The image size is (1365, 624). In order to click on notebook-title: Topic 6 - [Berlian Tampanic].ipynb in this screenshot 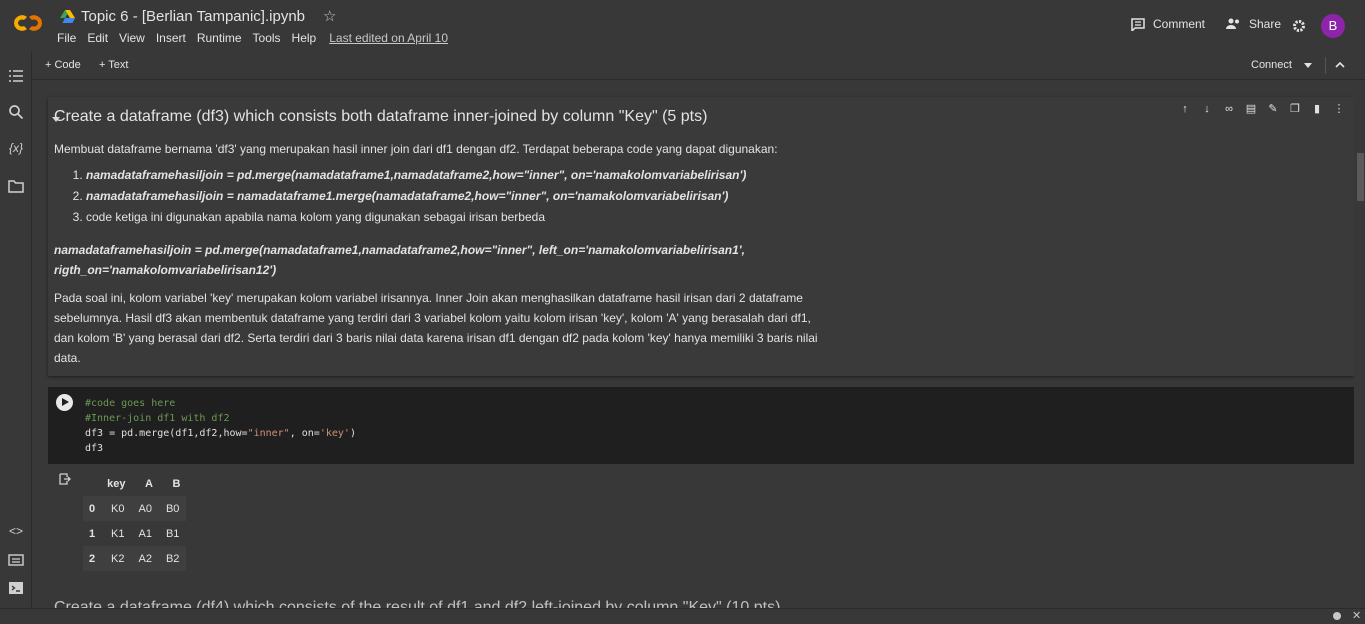, I will do `click(193, 16)`.